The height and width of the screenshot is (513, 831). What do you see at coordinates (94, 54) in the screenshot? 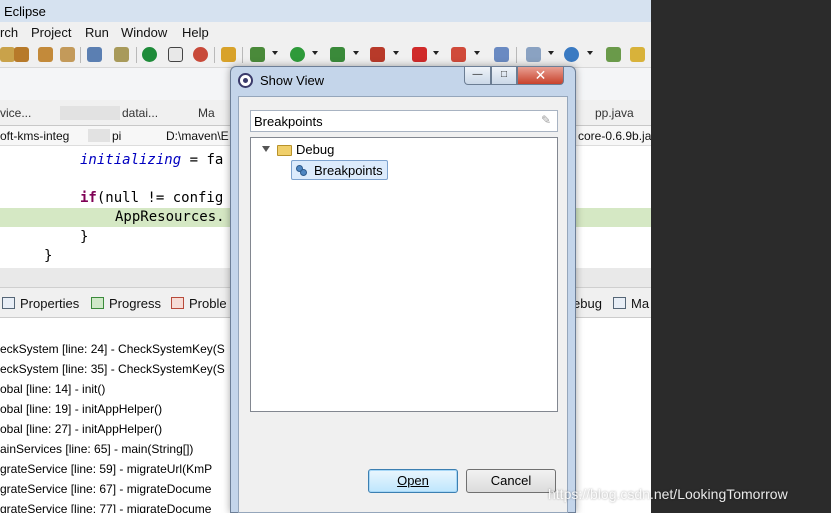
I see `history-icon` at bounding box center [94, 54].